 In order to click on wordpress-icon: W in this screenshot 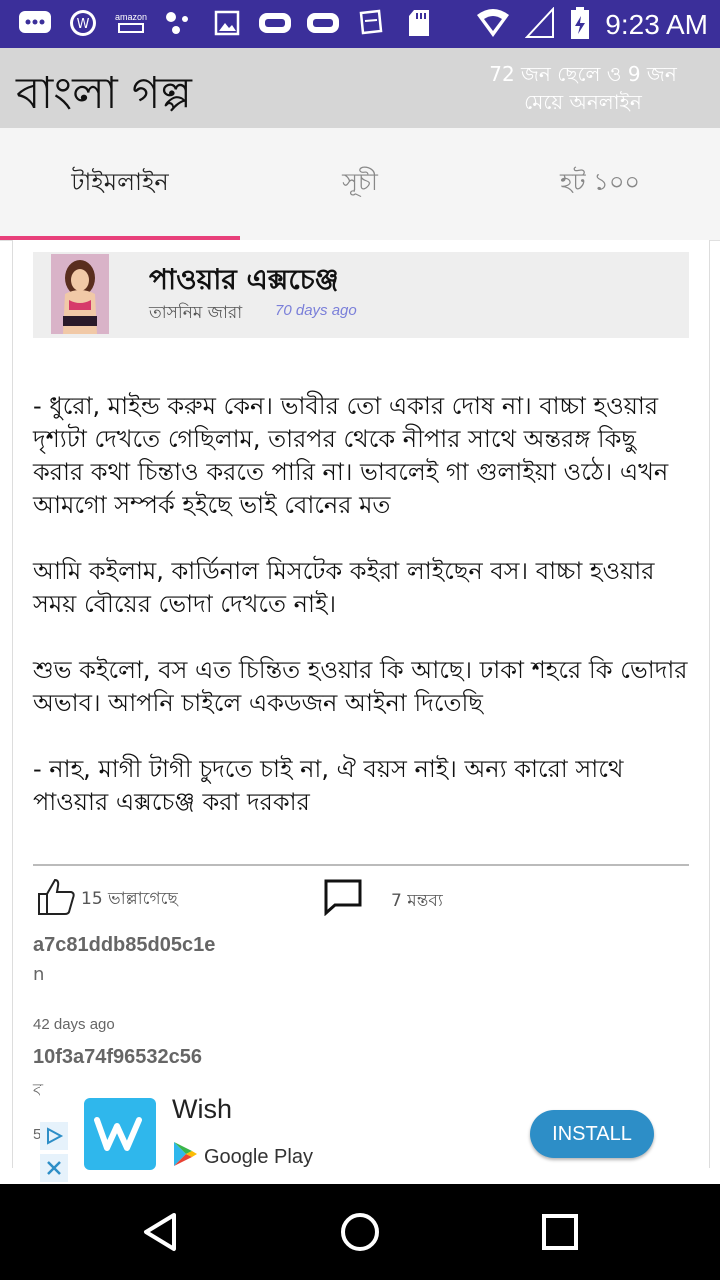, I will do `click(83, 23)`.